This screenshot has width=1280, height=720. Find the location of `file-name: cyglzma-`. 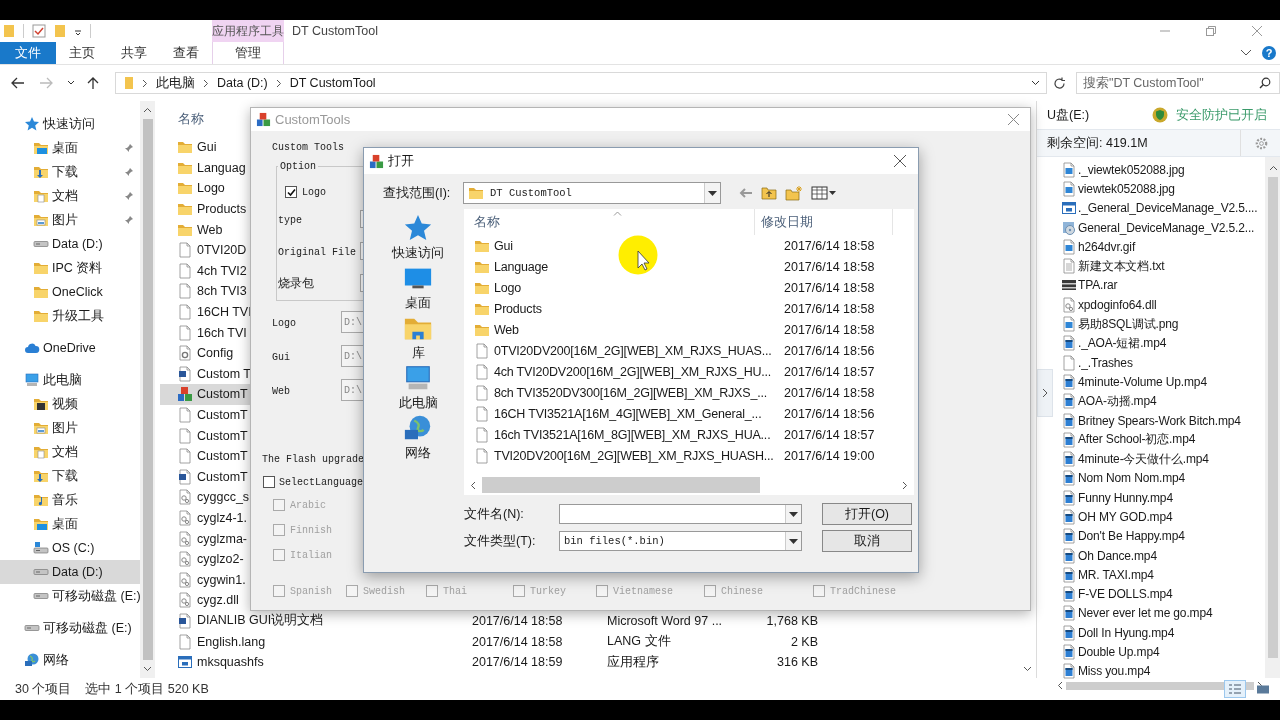

file-name: cyglzma- is located at coordinates (222, 538).